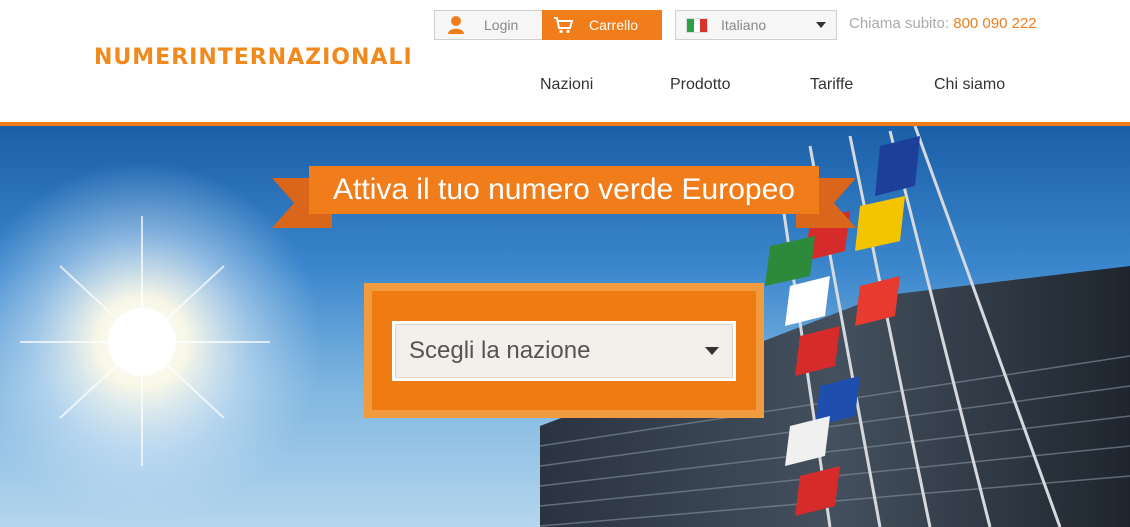 This screenshot has width=1130, height=527. Describe the element at coordinates (700, 85) in the screenshot. I see `nav-item-prodotto: Prodotto` at that location.